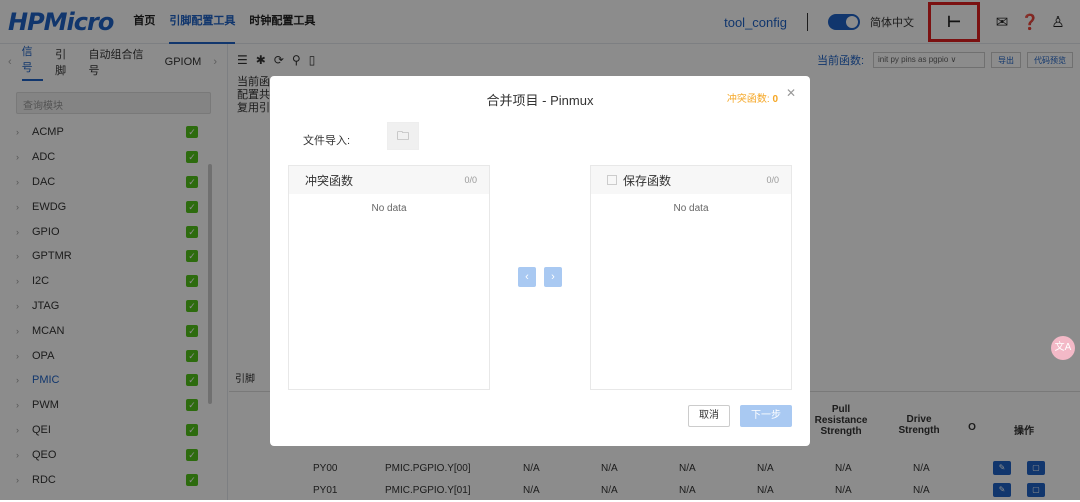 The width and height of the screenshot is (1080, 502). Describe the element at coordinates (527, 277) in the screenshot. I see `move-left-button: ‹` at that location.